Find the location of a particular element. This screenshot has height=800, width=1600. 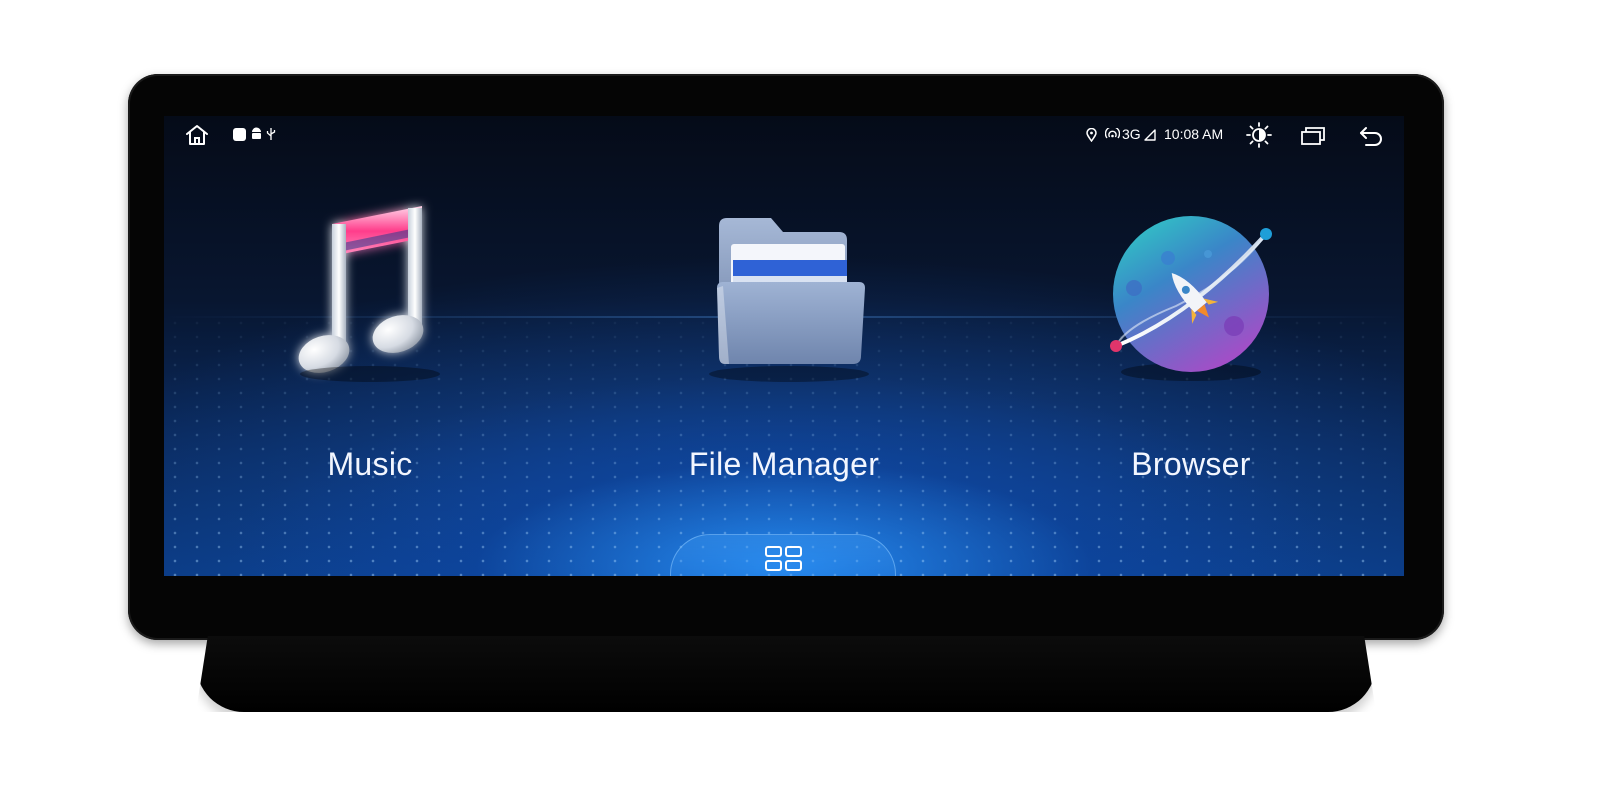

usb-icon is located at coordinates (271, 134).